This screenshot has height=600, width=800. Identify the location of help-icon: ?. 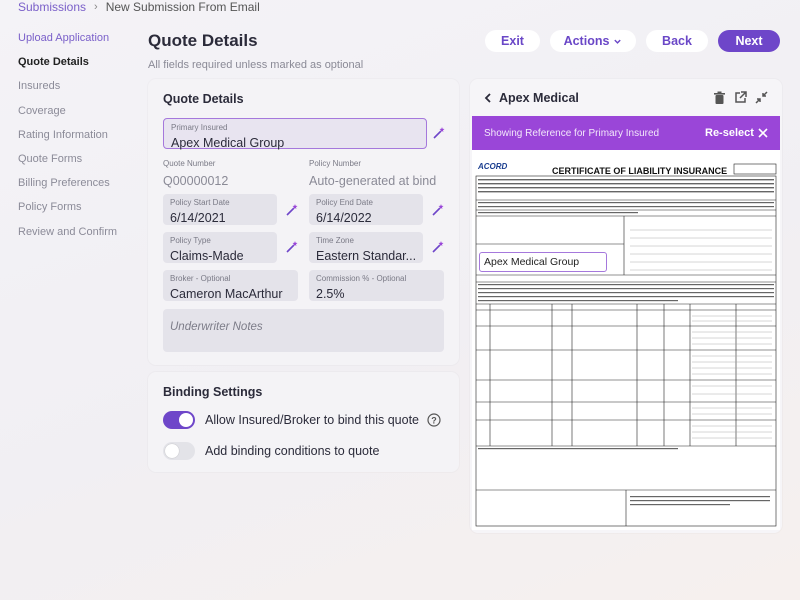
(434, 420).